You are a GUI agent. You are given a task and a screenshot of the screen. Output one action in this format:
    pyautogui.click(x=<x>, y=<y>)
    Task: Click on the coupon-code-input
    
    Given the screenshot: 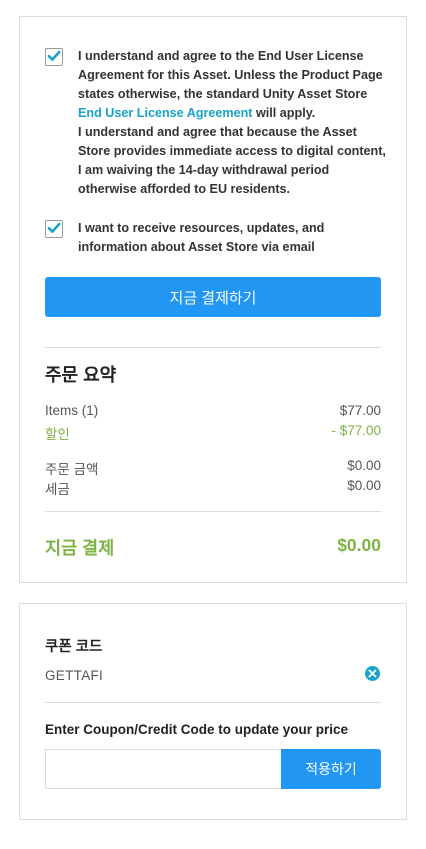 What is the action you would take?
    pyautogui.click(x=163, y=769)
    